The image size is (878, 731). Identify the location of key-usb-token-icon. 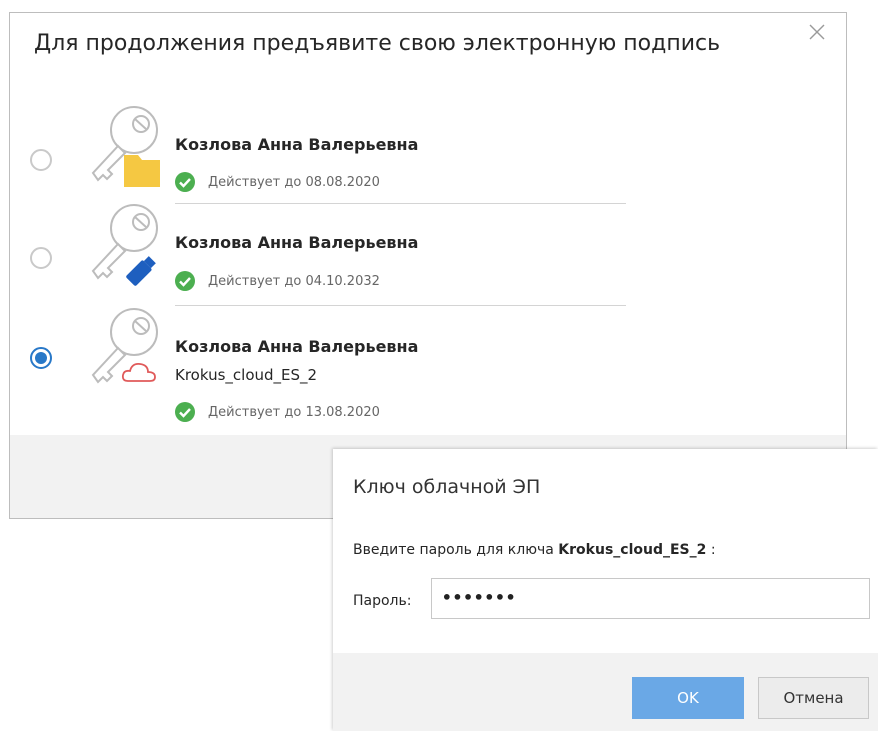
(124, 245).